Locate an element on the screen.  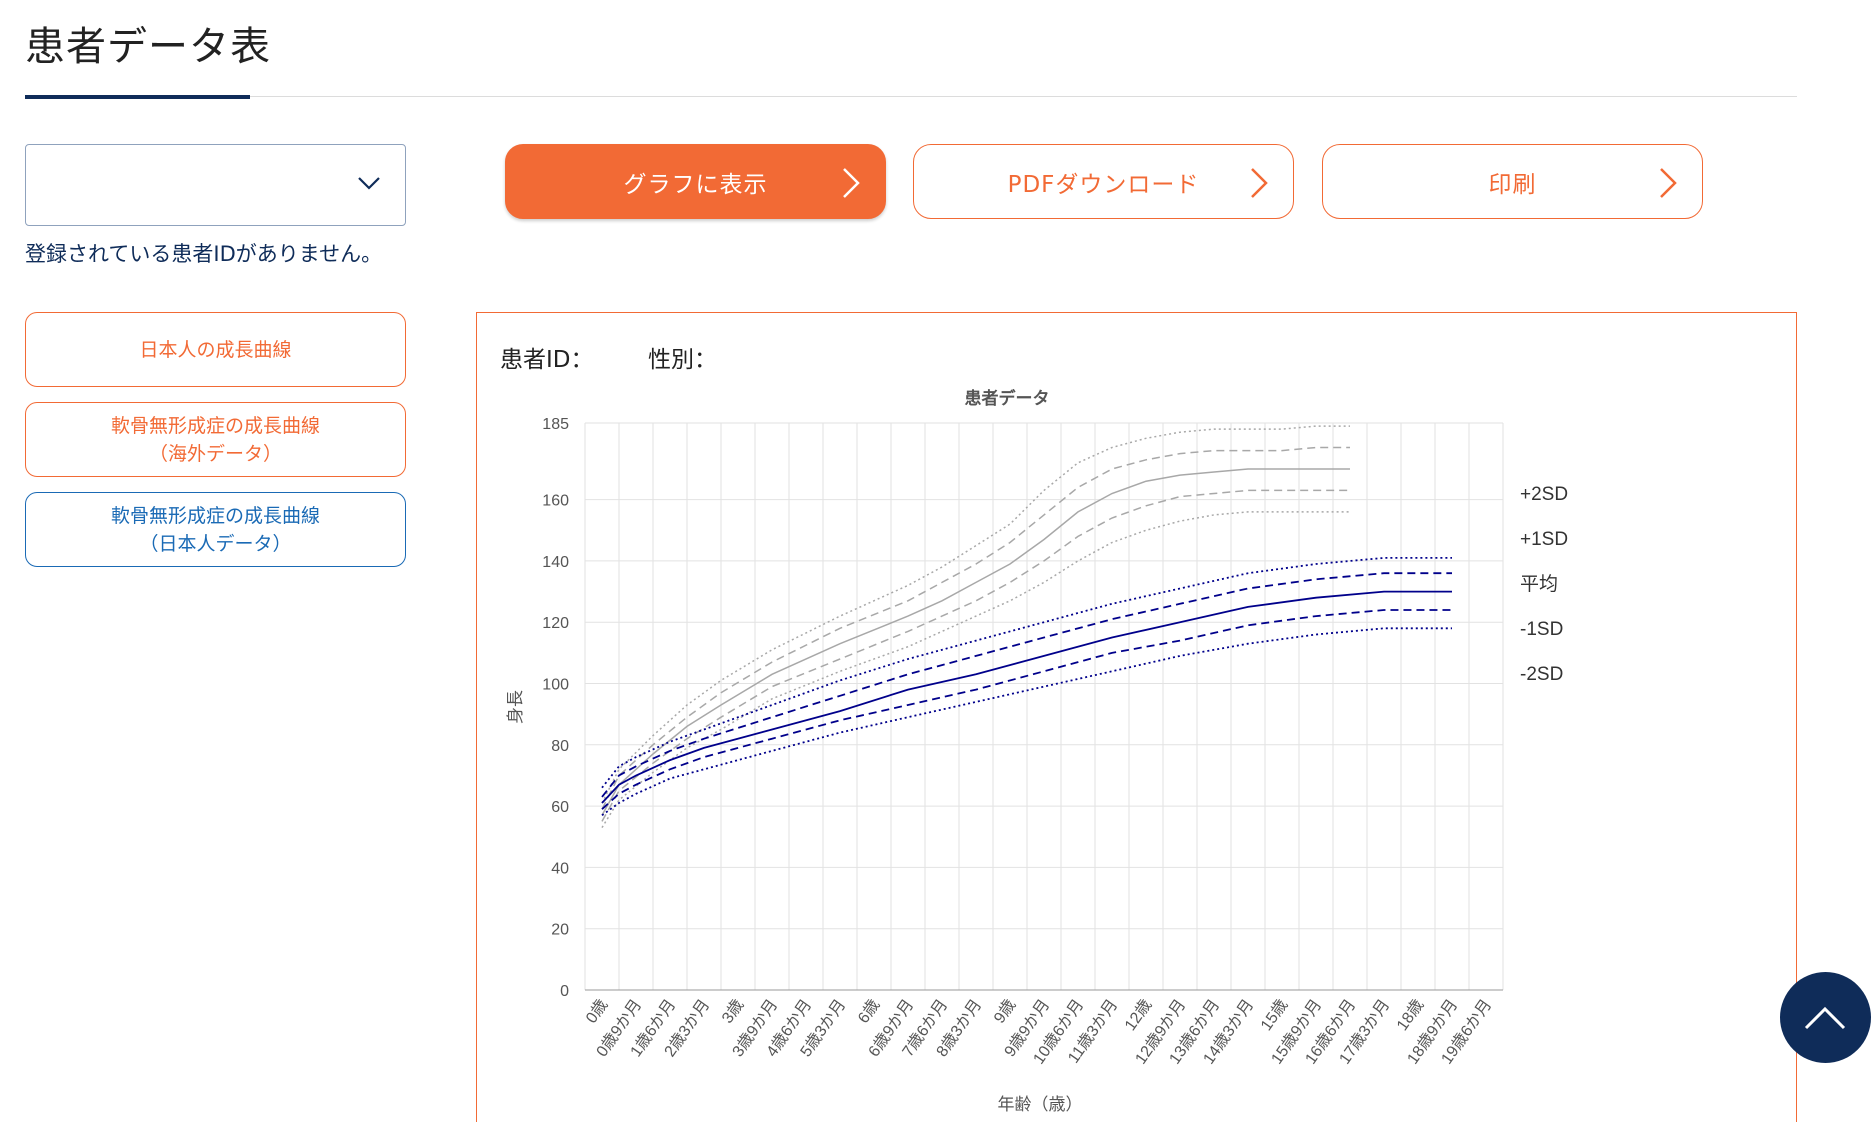
no-patient-notice: 登録されている患者IDがありません。 is located at coordinates (204, 254).